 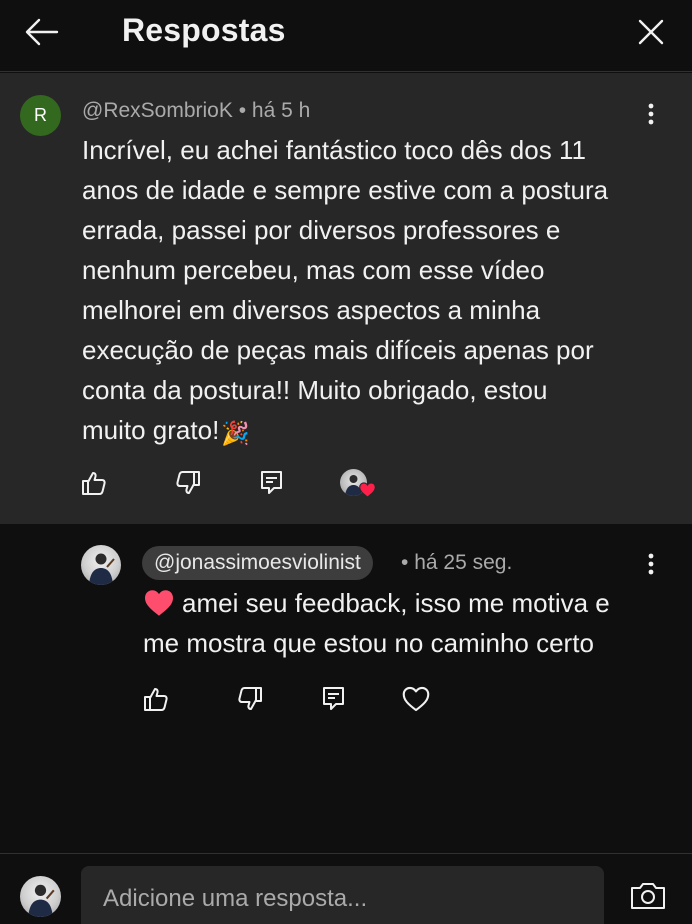 I want to click on page-title: Respostas, so click(x=204, y=30).